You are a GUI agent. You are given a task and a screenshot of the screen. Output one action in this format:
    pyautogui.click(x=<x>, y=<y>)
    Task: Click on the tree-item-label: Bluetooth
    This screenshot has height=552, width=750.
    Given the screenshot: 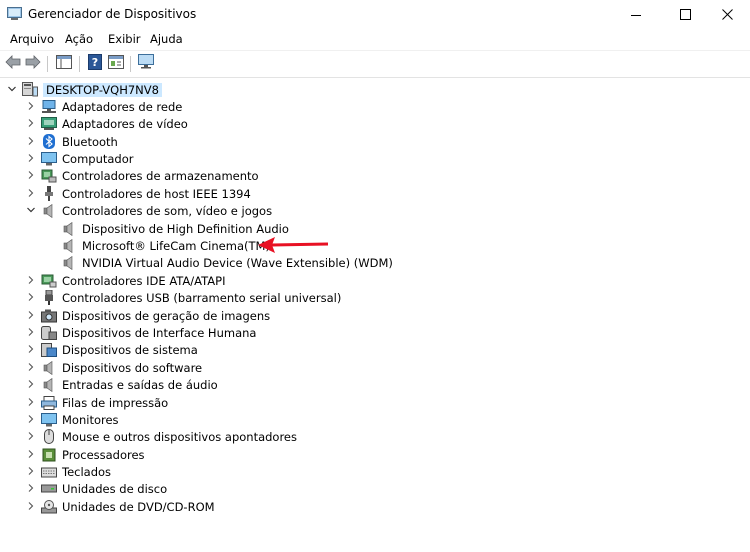 What is the action you would take?
    pyautogui.click(x=90, y=141)
    